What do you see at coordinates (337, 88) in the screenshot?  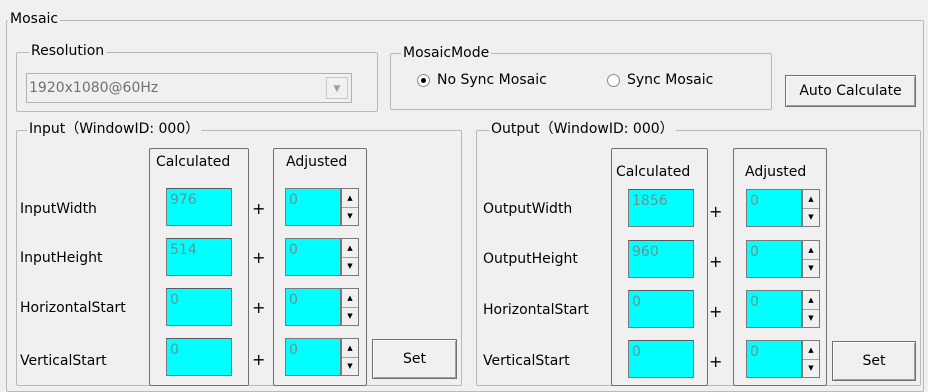 I see `chevron-down-icon: ▼` at bounding box center [337, 88].